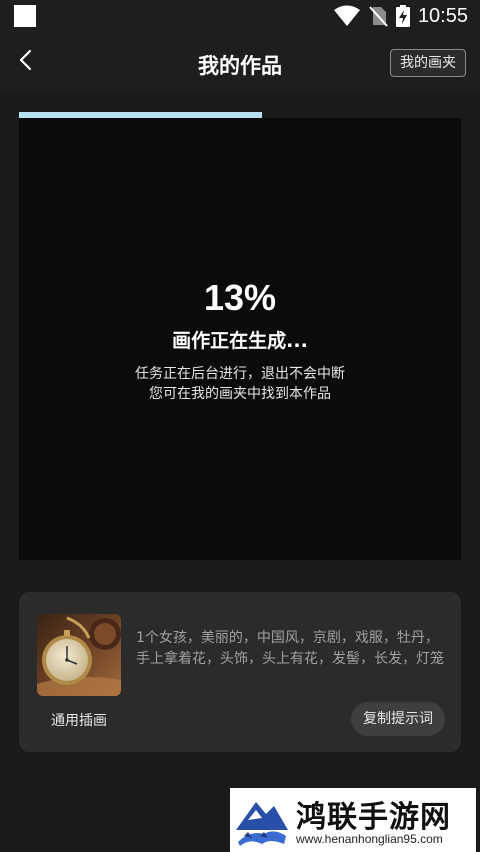 This screenshot has width=480, height=852. What do you see at coordinates (240, 16) in the screenshot?
I see `status-bar: 10:55` at bounding box center [240, 16].